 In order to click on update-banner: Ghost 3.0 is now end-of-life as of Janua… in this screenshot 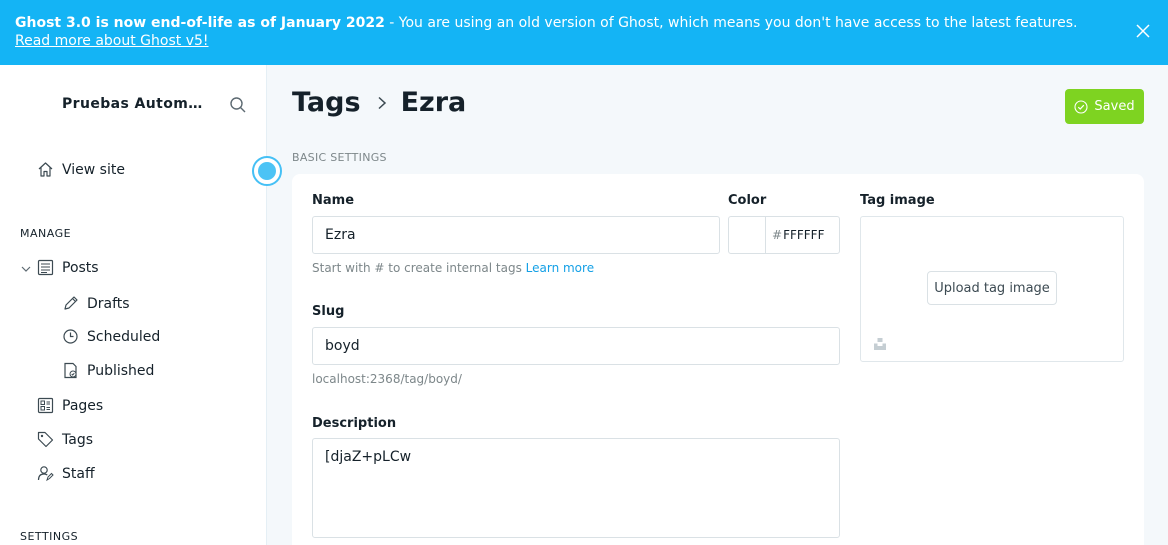, I will do `click(584, 32)`.